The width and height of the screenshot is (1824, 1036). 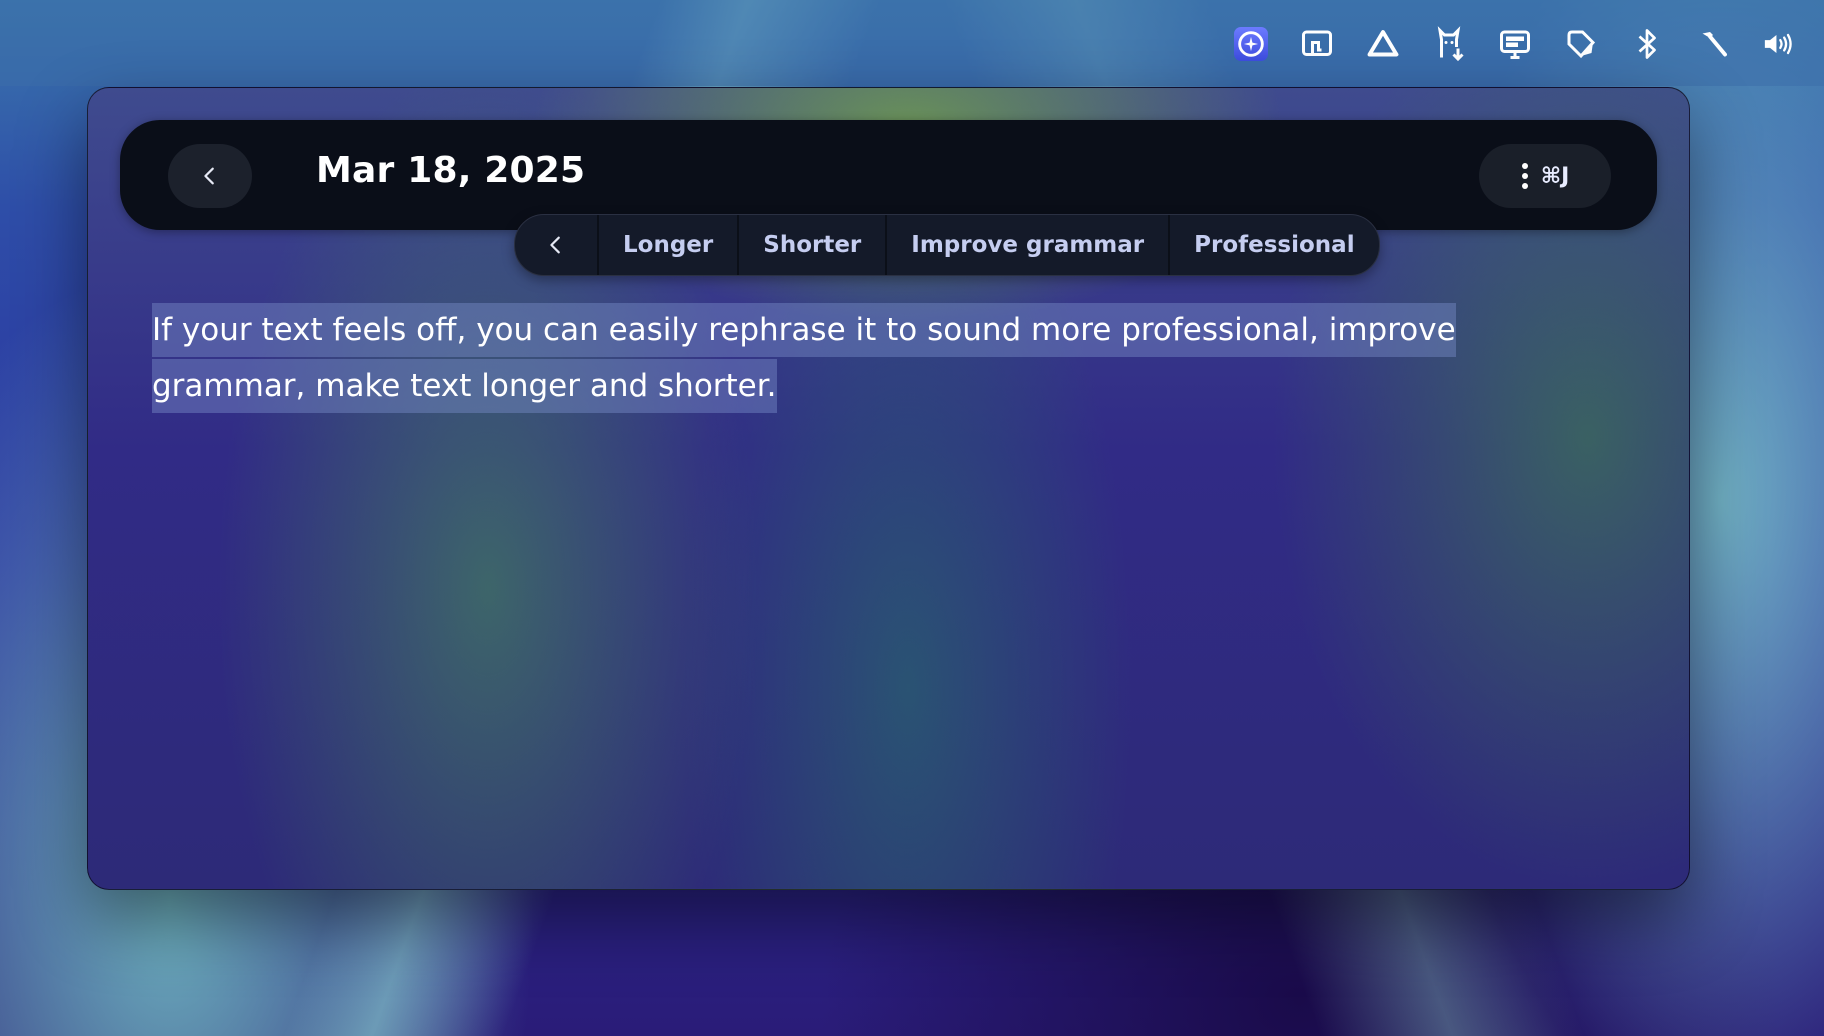 I want to click on llama-download-icon, so click(x=1449, y=44).